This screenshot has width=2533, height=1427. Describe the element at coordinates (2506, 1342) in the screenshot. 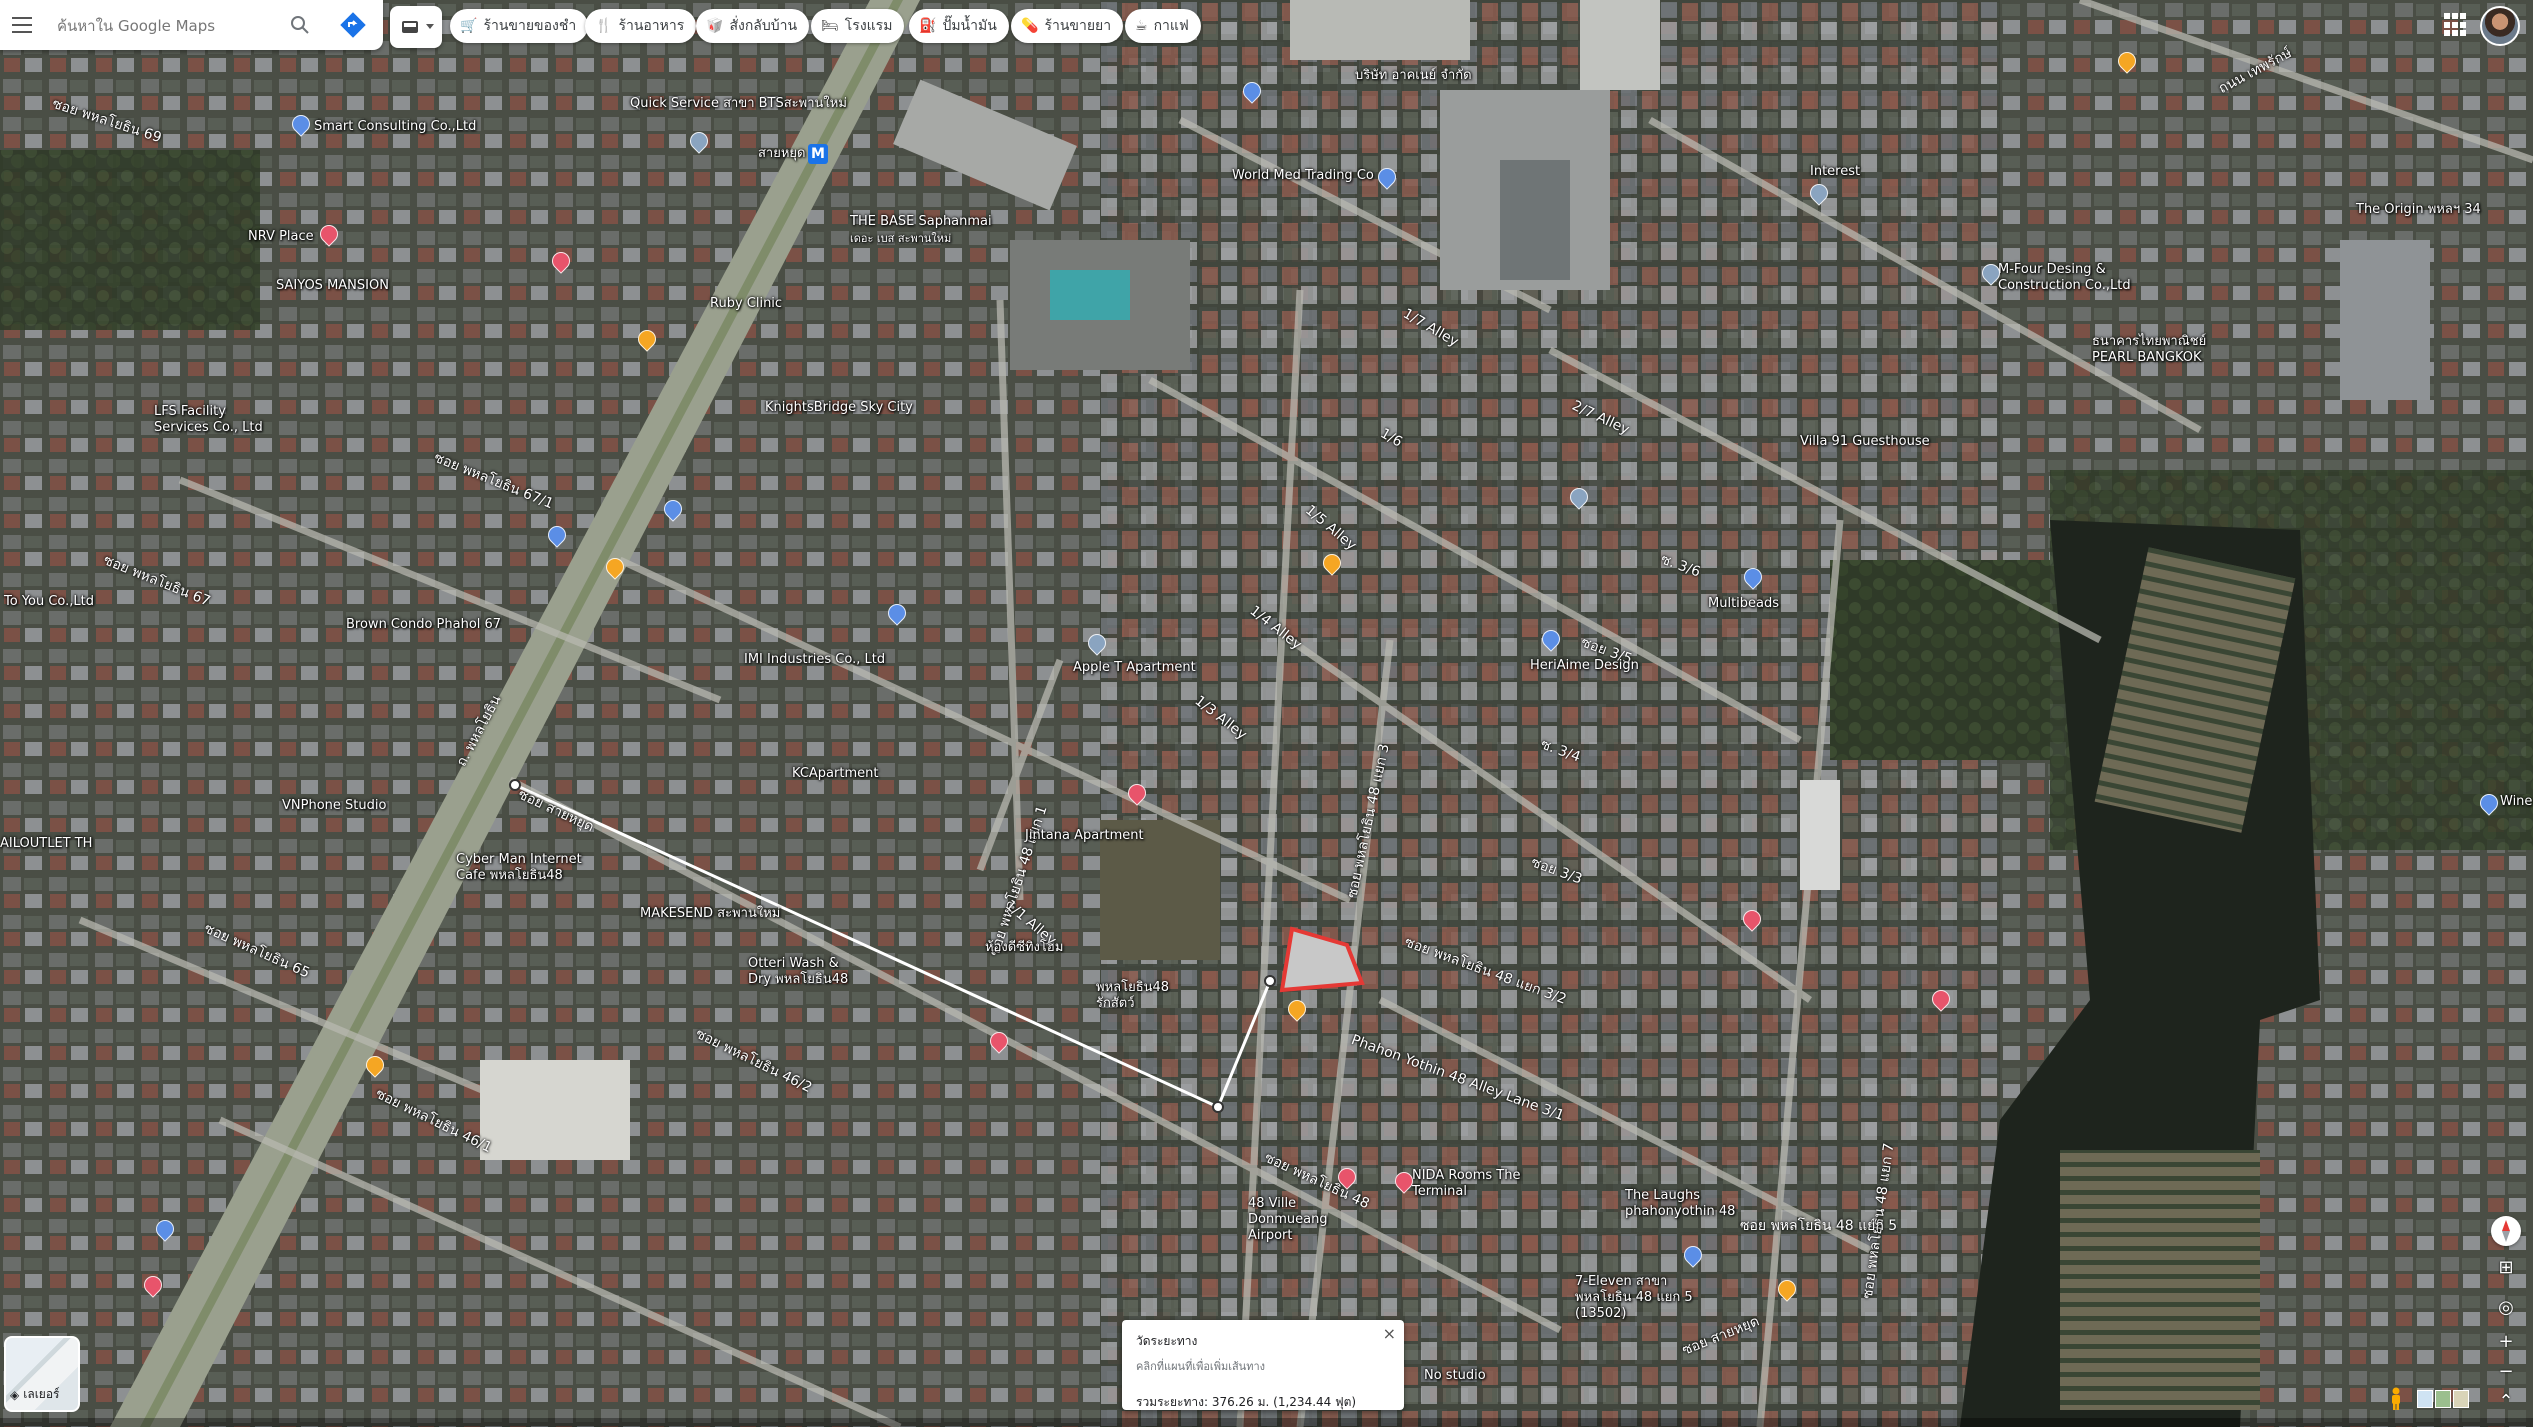

I see `zoom-in-button: +` at that location.